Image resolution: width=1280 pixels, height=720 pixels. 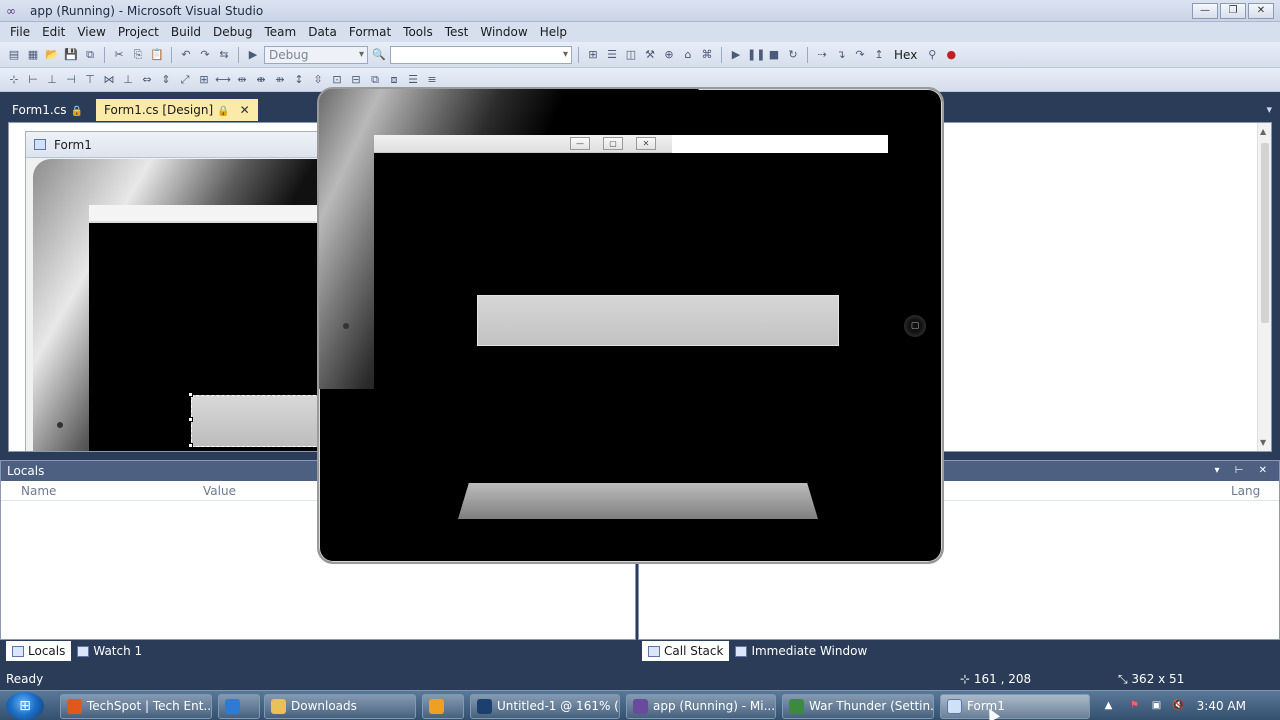 I want to click on send-to-back-icon: ⧈, so click(x=394, y=80).